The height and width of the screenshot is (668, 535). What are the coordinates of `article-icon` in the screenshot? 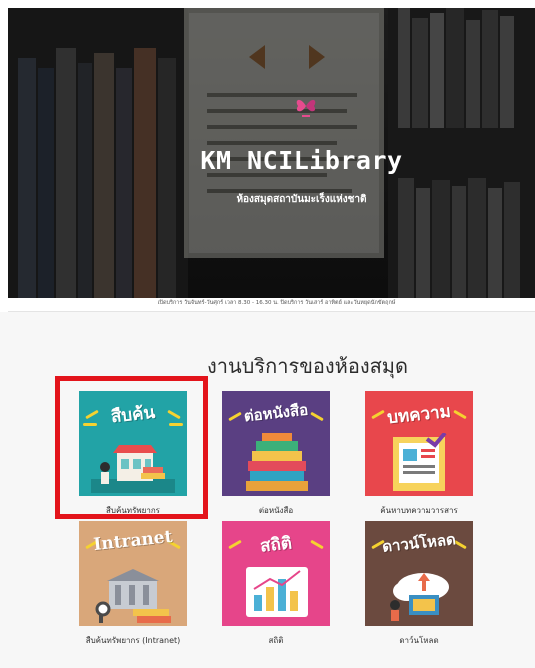 It's located at (420, 462).